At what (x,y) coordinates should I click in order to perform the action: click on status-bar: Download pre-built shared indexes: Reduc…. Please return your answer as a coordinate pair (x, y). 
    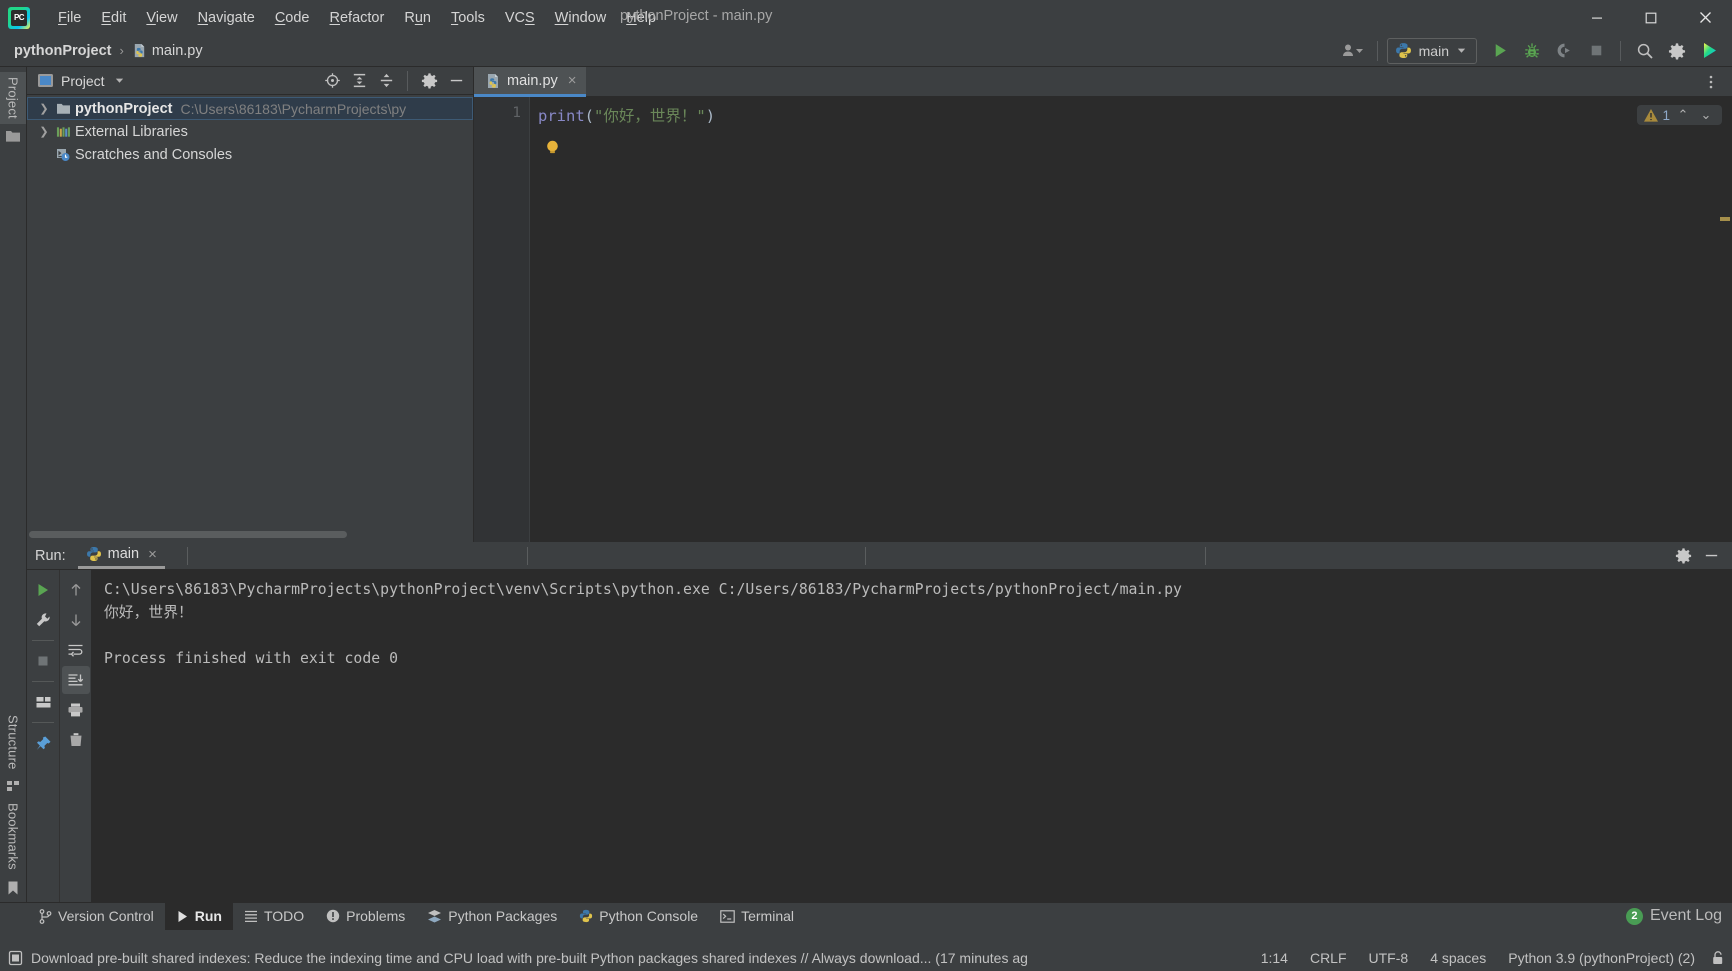
    Looking at the image, I should click on (866, 958).